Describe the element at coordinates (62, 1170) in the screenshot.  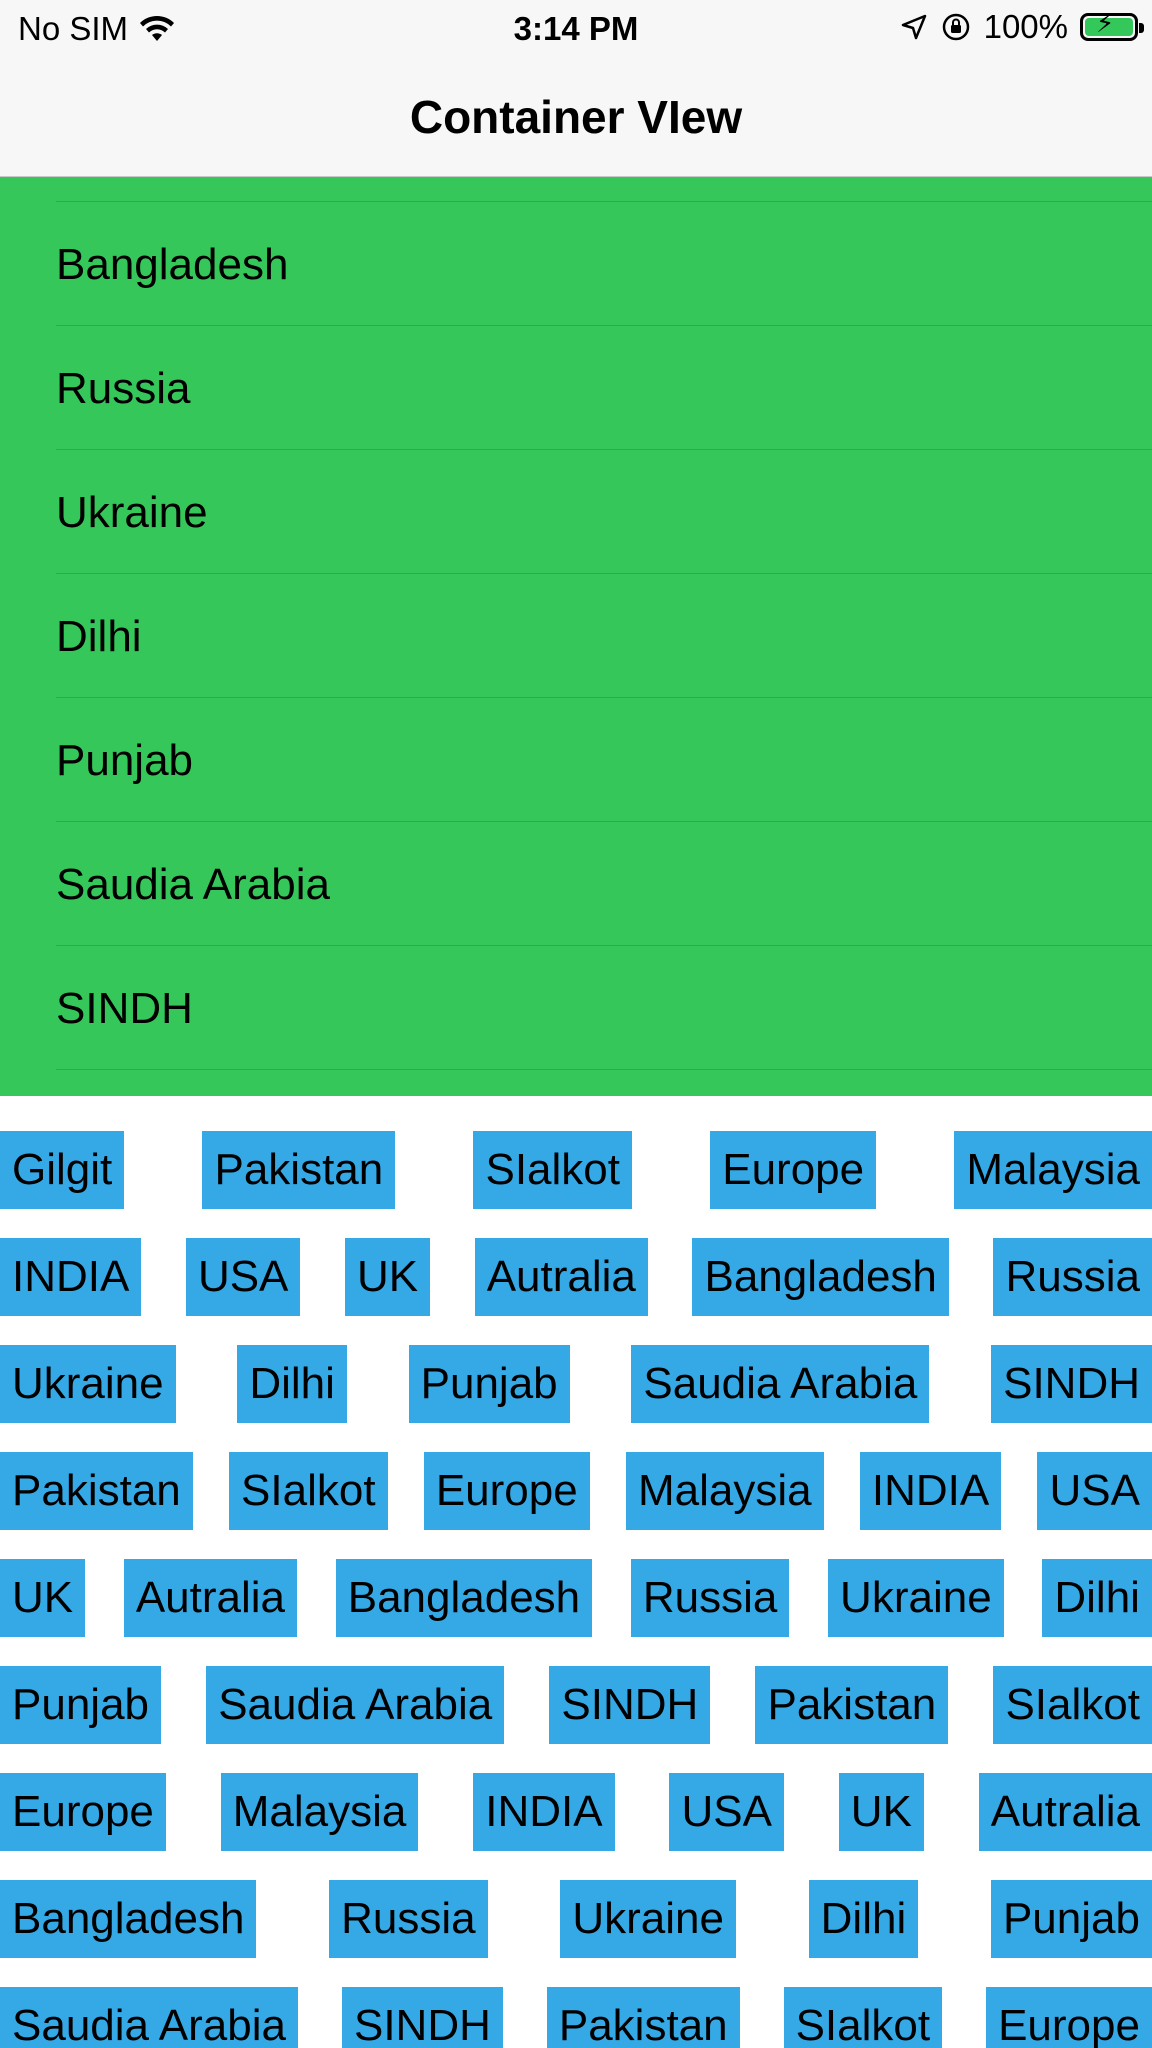
I see `tag-chip: Gilgit` at that location.